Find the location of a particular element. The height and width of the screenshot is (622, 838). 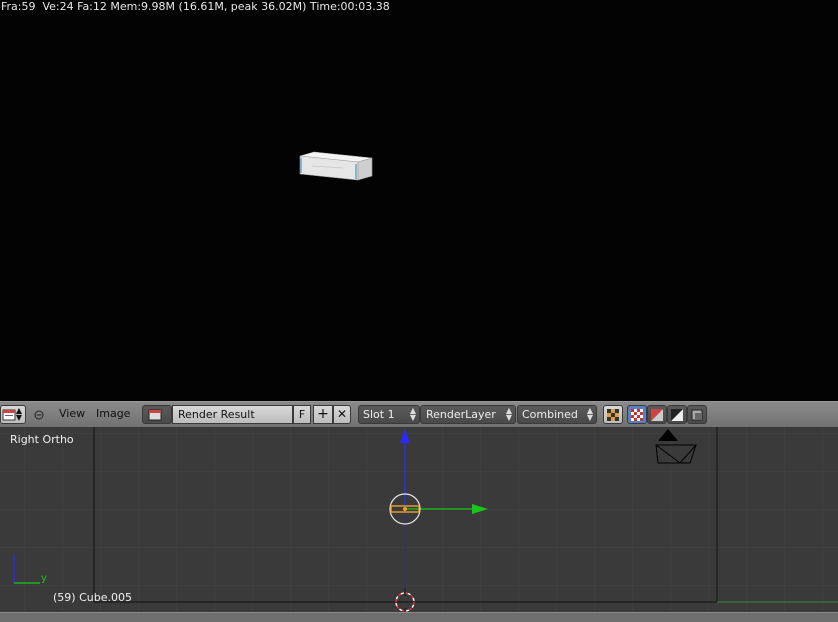

paint-mode-button is located at coordinates (613, 414).